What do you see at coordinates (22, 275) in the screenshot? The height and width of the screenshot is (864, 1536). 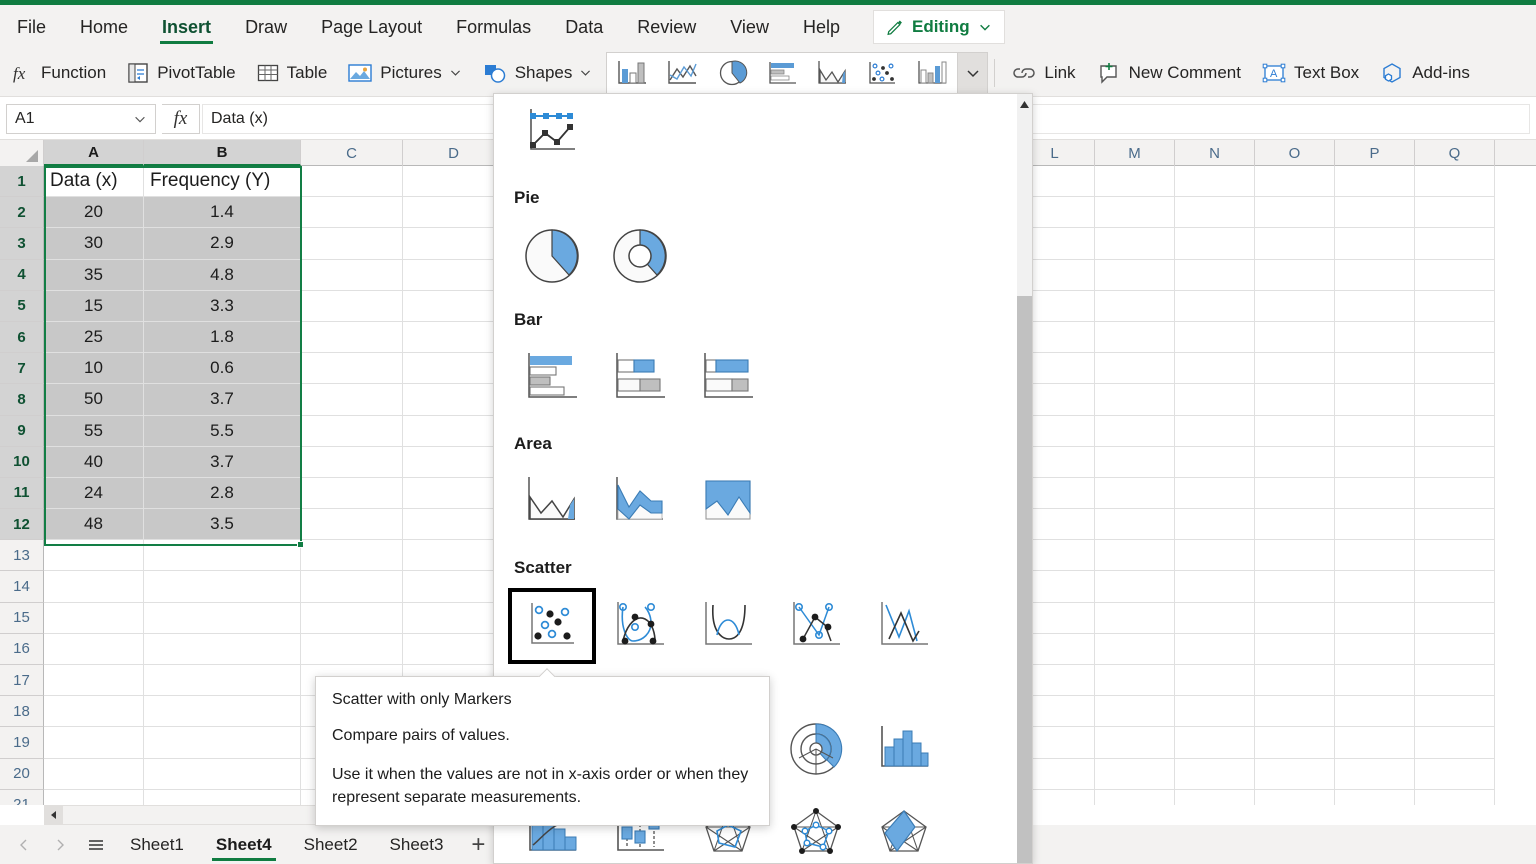 I see `row-header-4: 4` at bounding box center [22, 275].